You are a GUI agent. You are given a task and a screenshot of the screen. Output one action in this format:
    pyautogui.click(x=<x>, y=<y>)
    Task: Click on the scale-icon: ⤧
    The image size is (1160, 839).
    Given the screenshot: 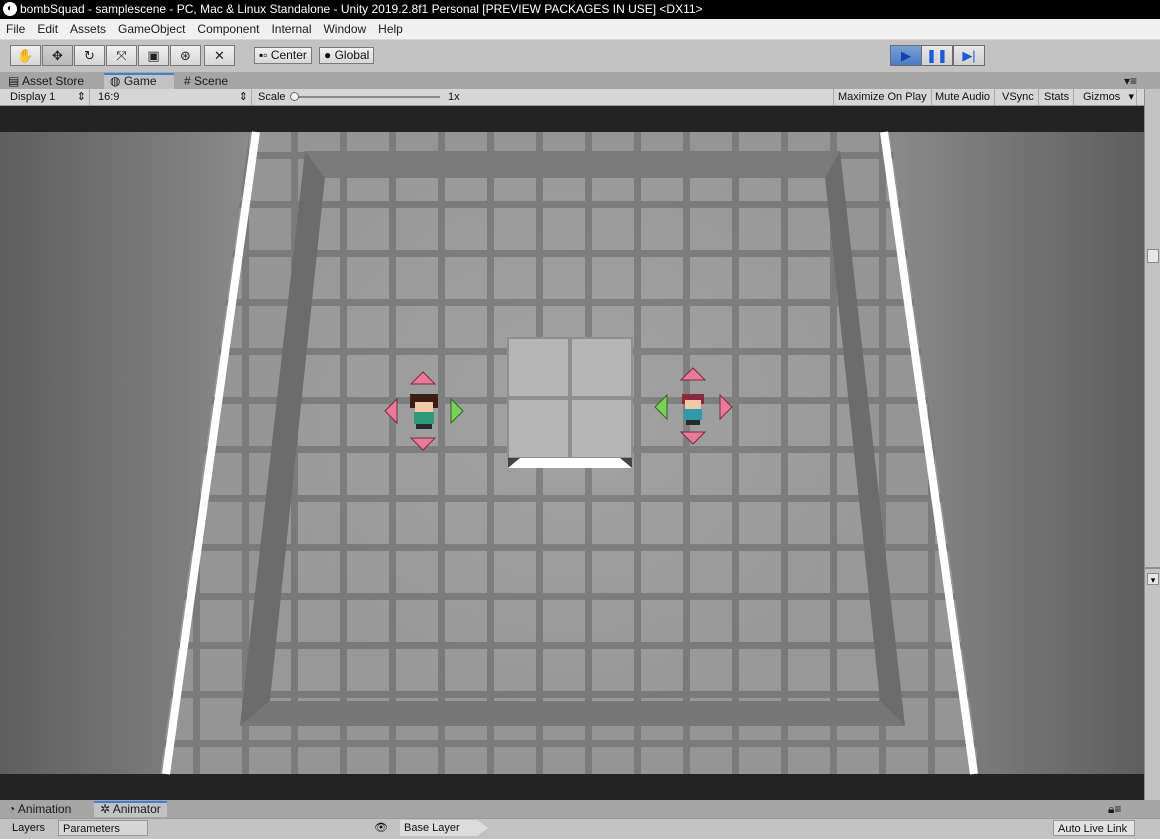 What is the action you would take?
    pyautogui.click(x=121, y=55)
    